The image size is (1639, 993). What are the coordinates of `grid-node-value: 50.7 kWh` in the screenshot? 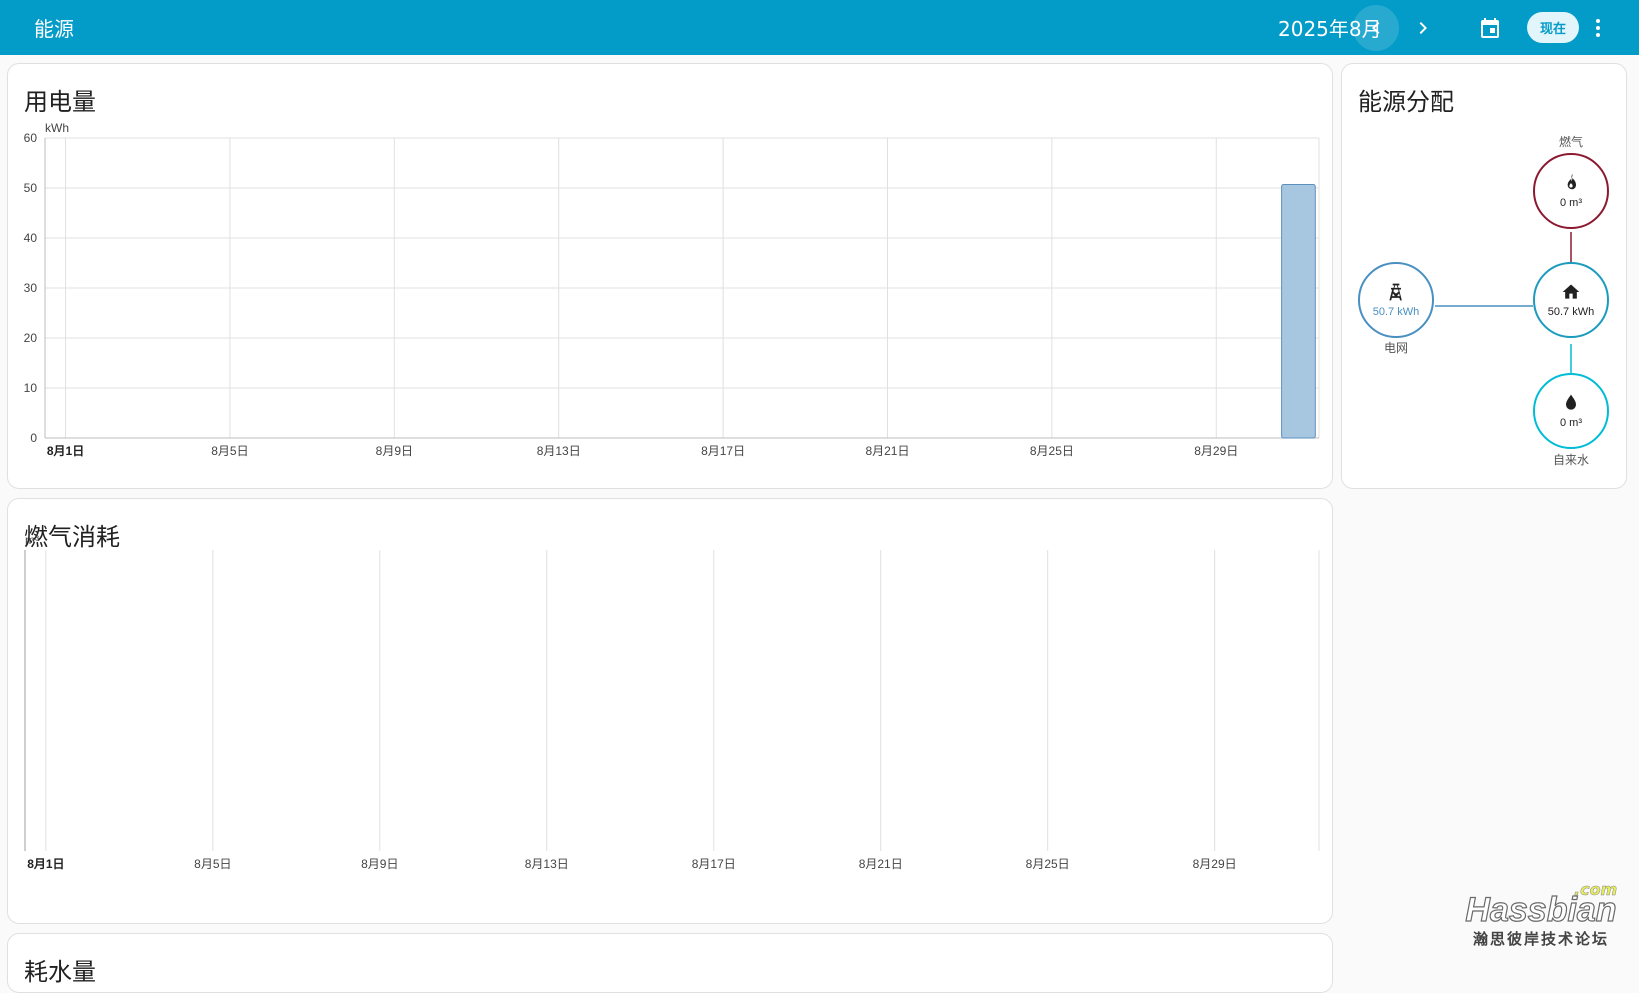 It's located at (1396, 312).